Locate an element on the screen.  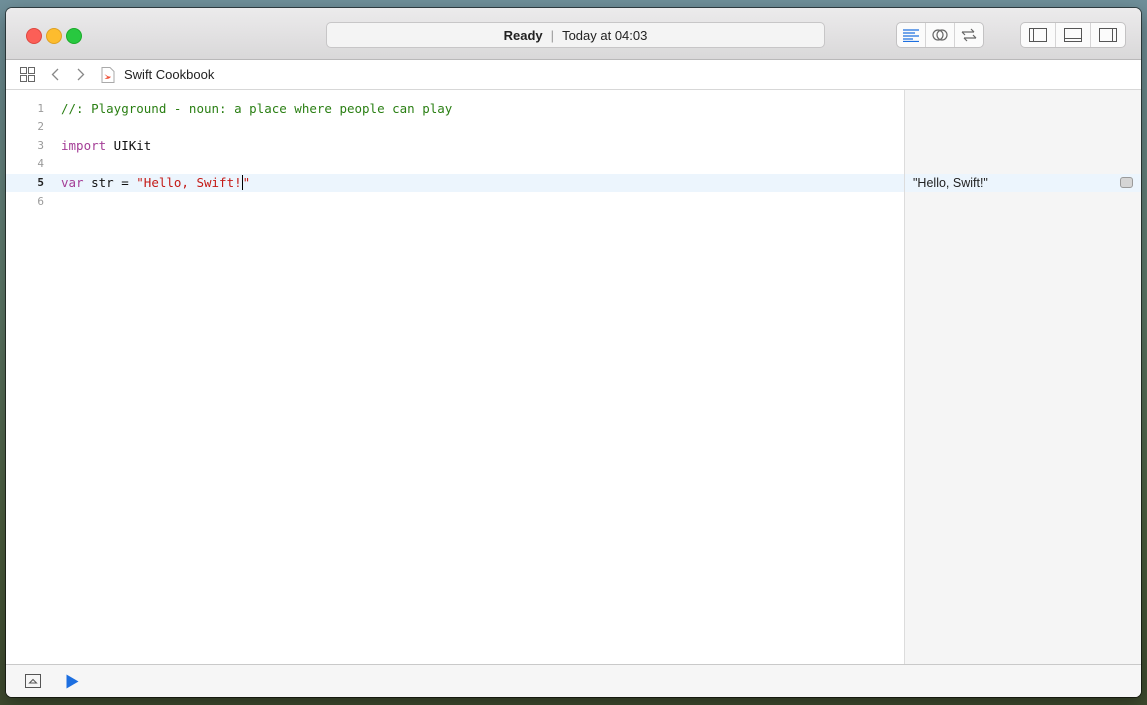
editor-mode-group is located at coordinates (940, 35).